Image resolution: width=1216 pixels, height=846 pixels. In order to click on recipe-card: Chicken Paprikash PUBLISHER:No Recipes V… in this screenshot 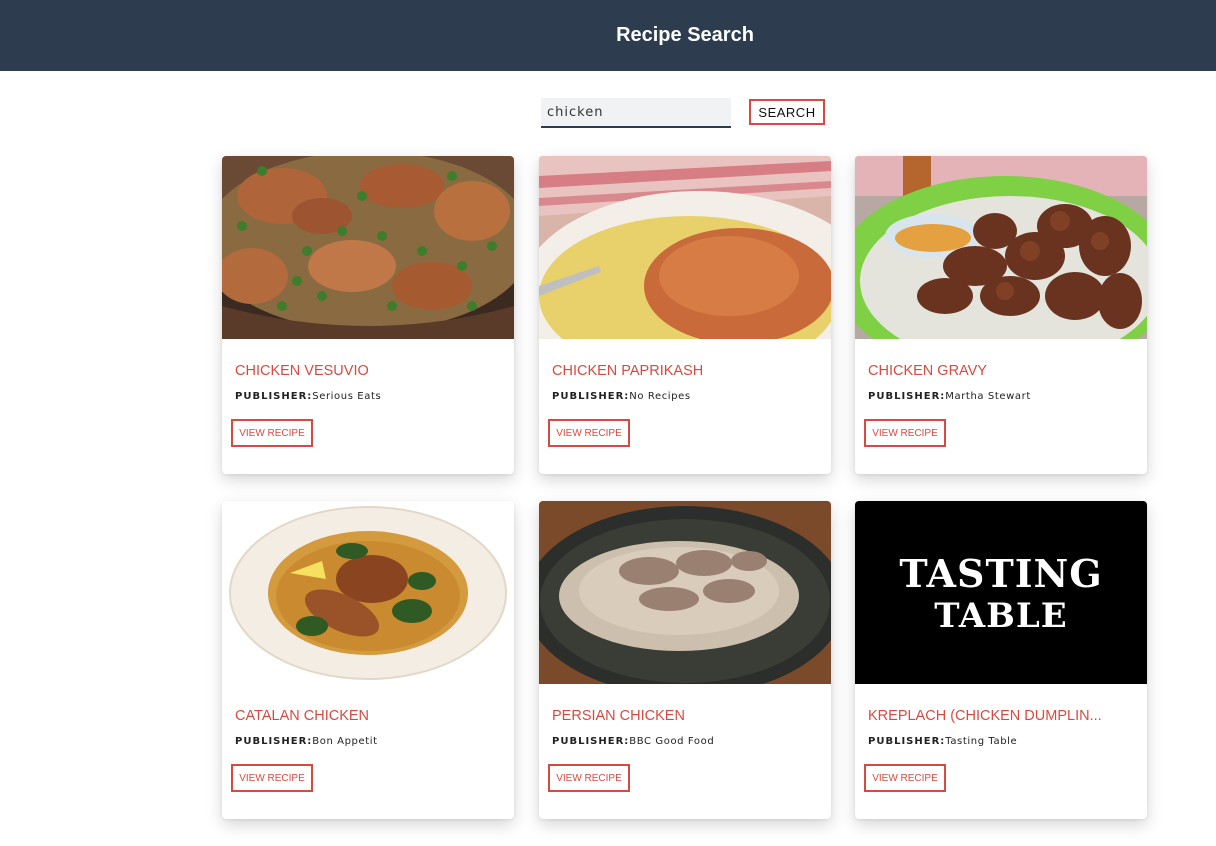, I will do `click(685, 315)`.